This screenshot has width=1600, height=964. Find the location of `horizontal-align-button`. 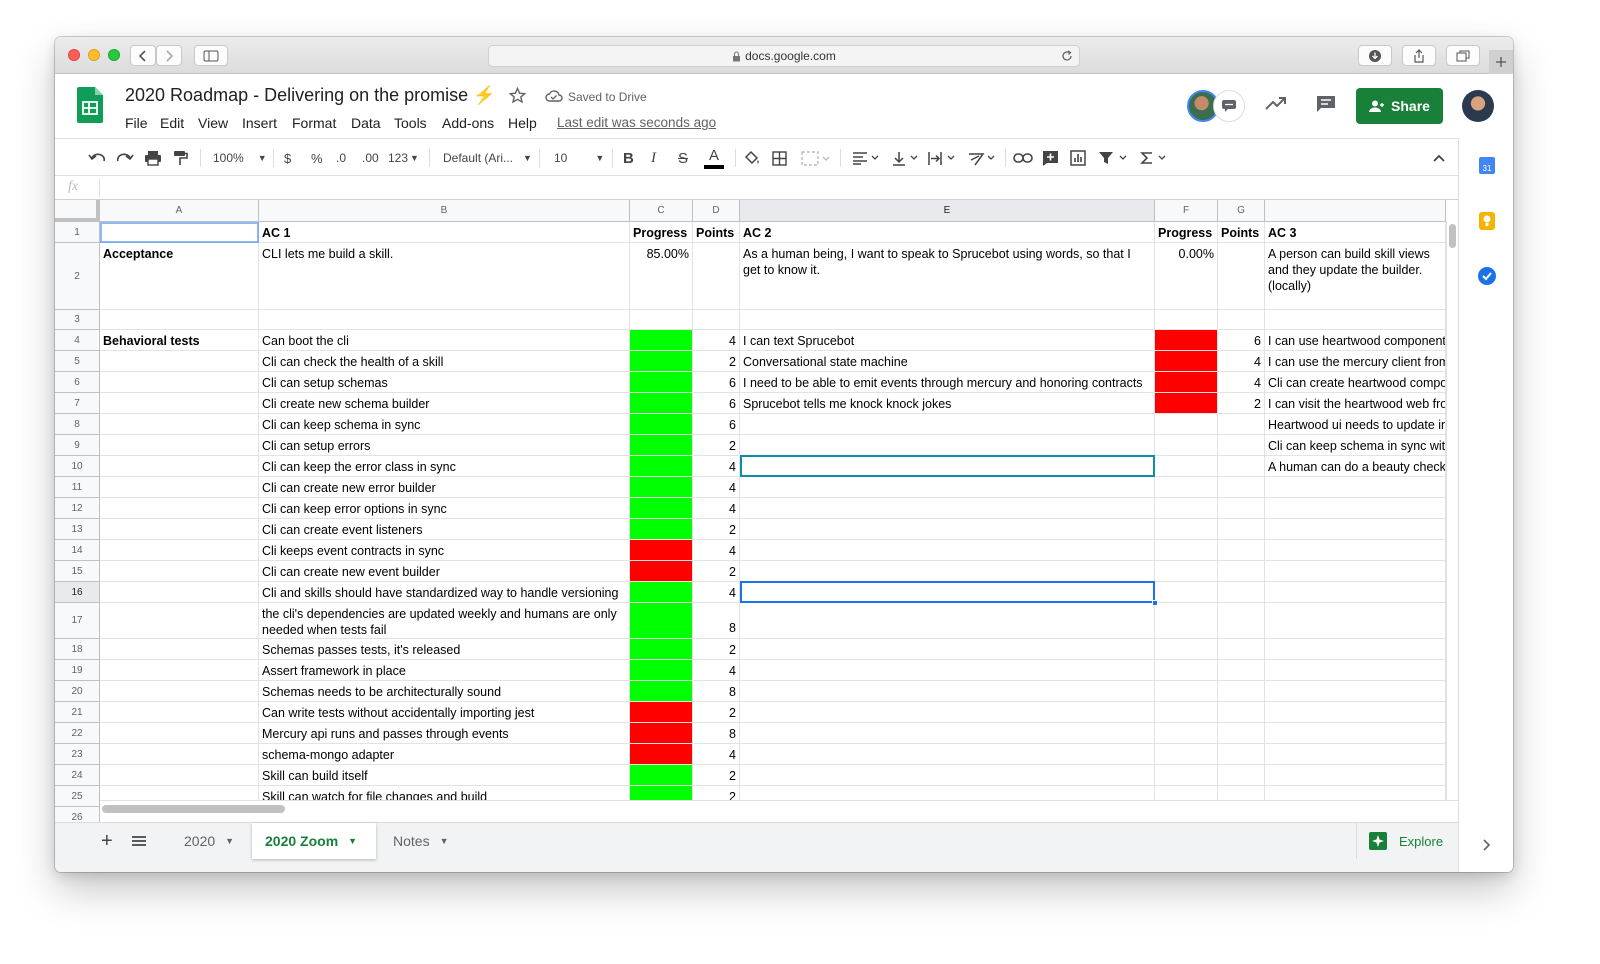

horizontal-align-button is located at coordinates (867, 158).